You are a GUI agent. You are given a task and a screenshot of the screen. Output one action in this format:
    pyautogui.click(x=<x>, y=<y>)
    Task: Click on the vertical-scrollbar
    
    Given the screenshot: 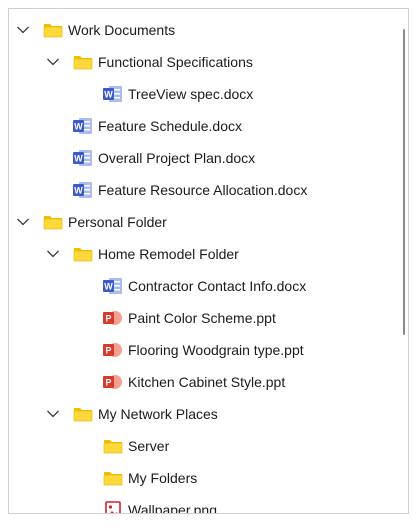 What is the action you would take?
    pyautogui.click(x=404, y=182)
    